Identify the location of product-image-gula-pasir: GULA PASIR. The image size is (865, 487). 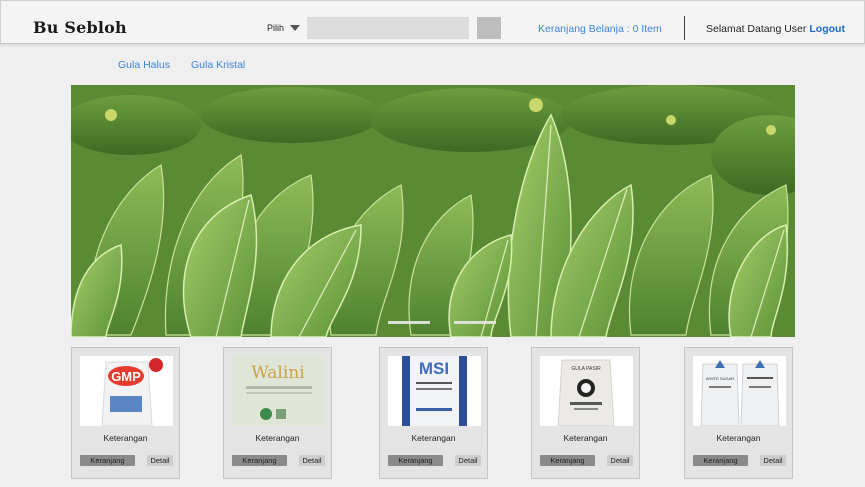
(586, 391).